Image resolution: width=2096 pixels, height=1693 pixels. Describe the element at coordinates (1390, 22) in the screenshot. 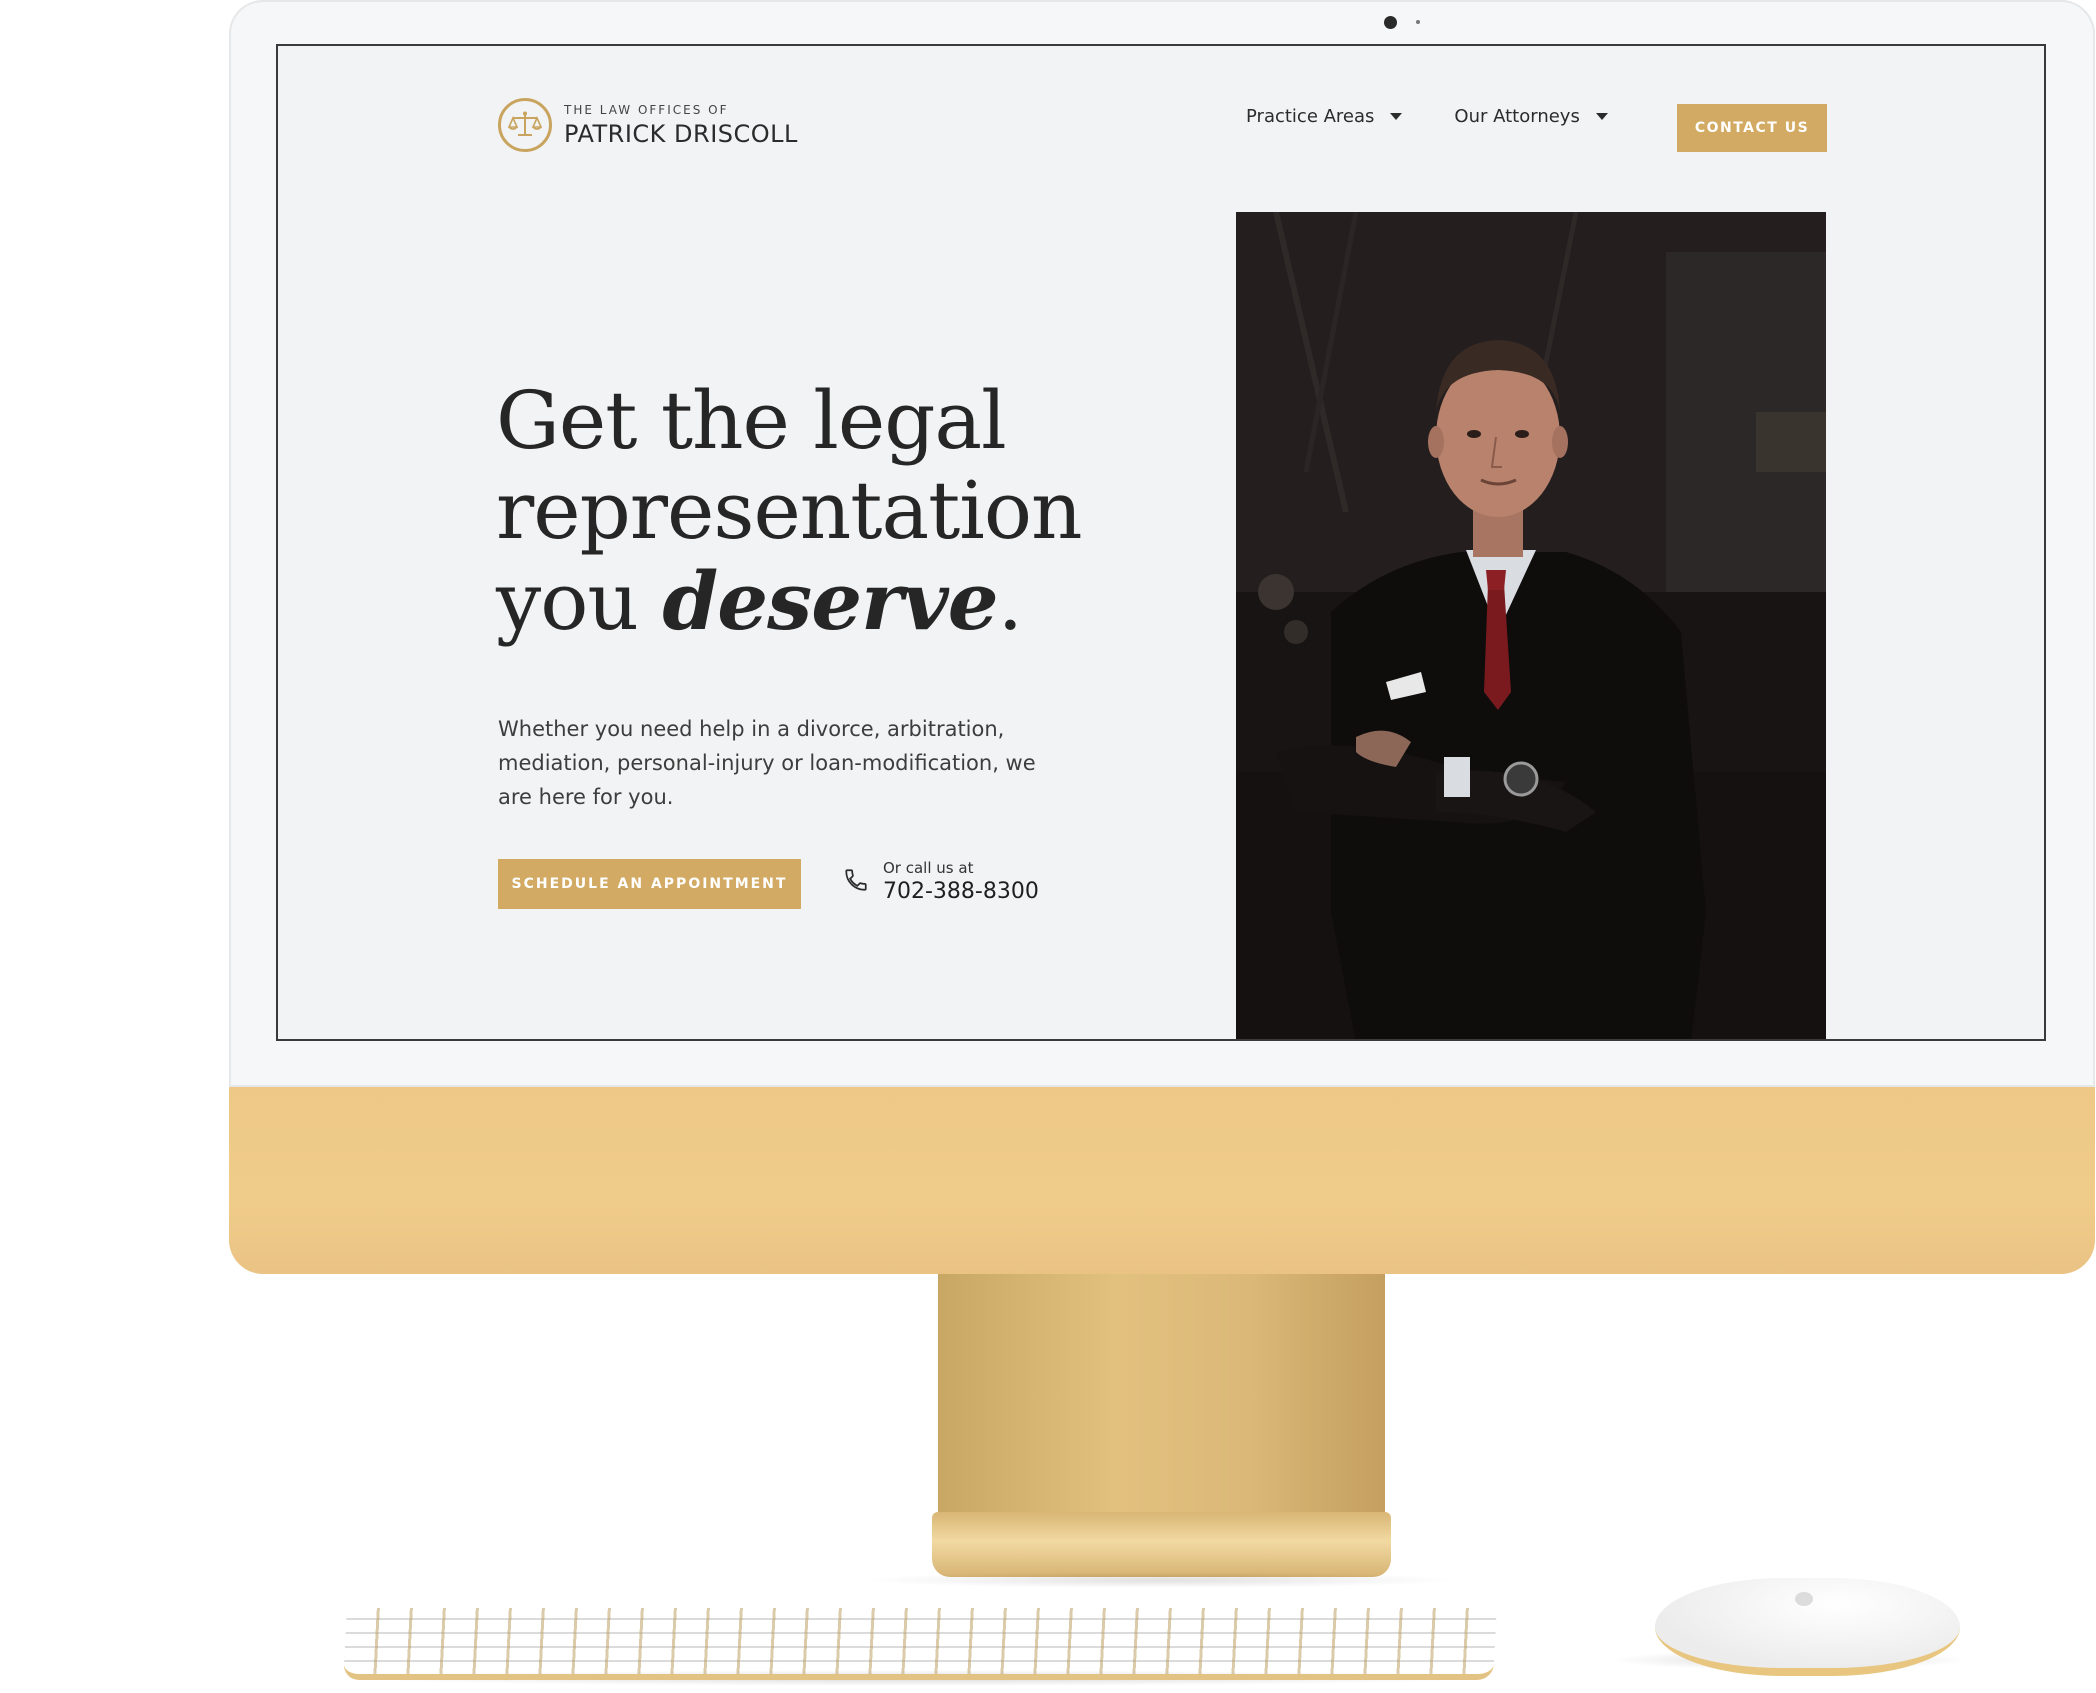

I see `camera` at that location.